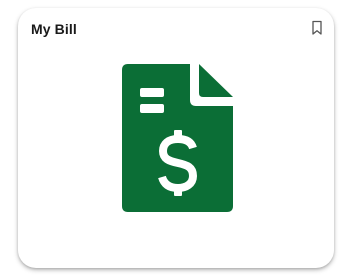 Image resolution: width=348 pixels, height=276 pixels. I want to click on bill-line-top, so click(152, 92).